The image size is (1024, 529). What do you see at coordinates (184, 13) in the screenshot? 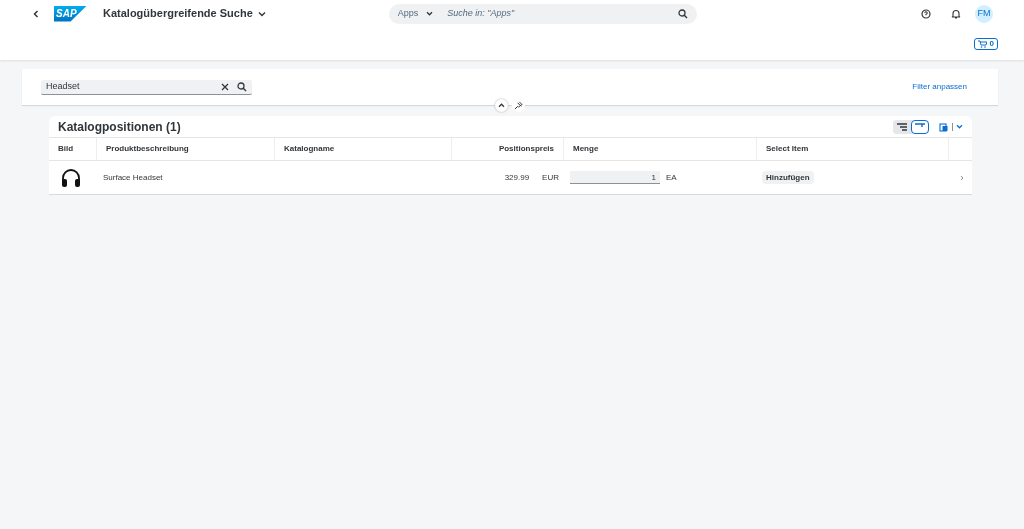
I see `app-title-menu: Katalogübergreifende Suche` at bounding box center [184, 13].